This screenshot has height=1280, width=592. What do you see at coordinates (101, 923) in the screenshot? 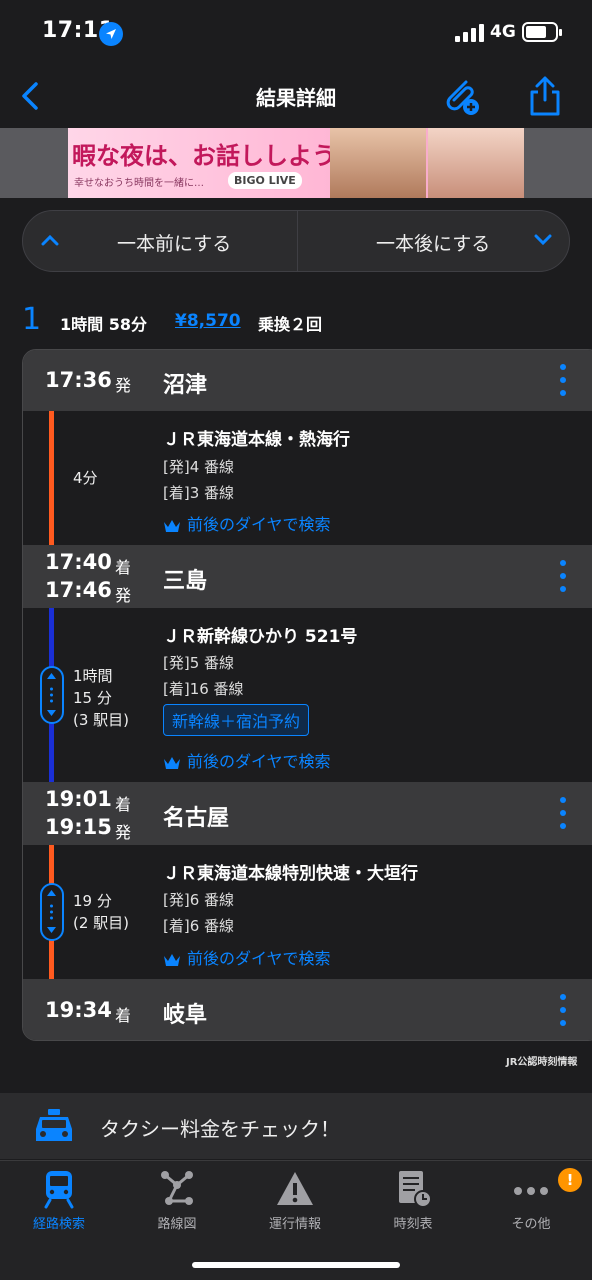
I see `stop-count: (2 駅目)` at bounding box center [101, 923].